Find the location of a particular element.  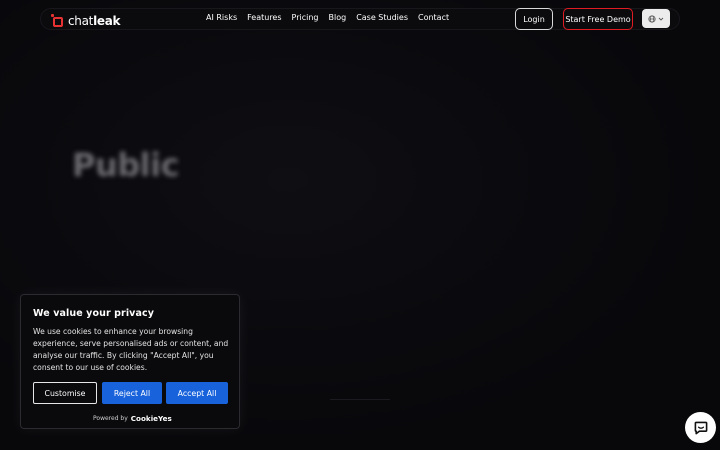

nav-item-contact: Contact is located at coordinates (433, 17).